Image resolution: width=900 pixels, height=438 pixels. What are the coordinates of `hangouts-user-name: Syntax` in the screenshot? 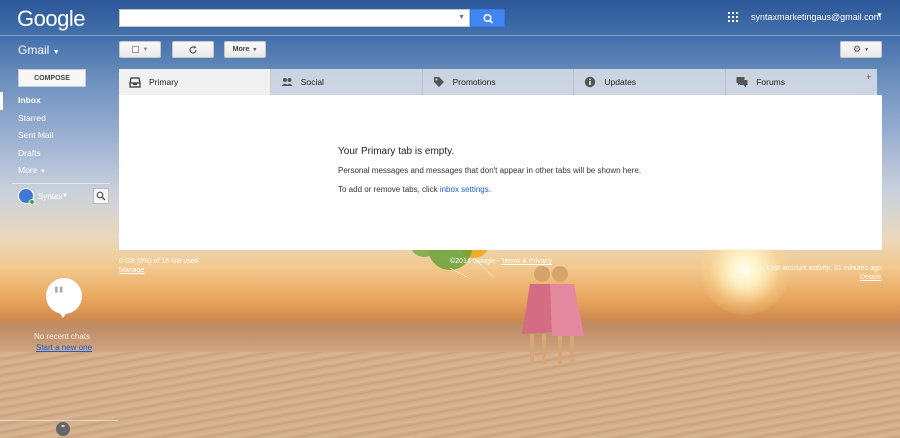 It's located at (50, 196).